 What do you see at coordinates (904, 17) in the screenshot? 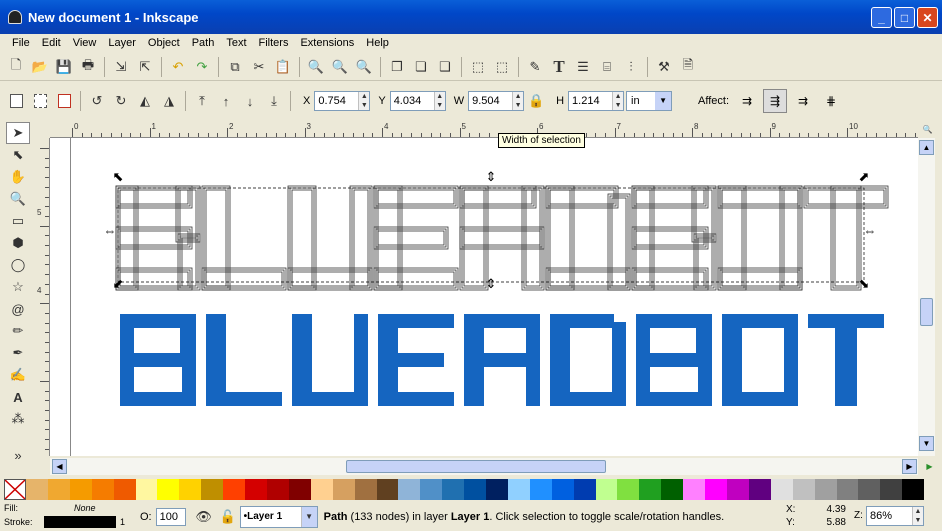
I see `maximize-button: □` at bounding box center [904, 17].